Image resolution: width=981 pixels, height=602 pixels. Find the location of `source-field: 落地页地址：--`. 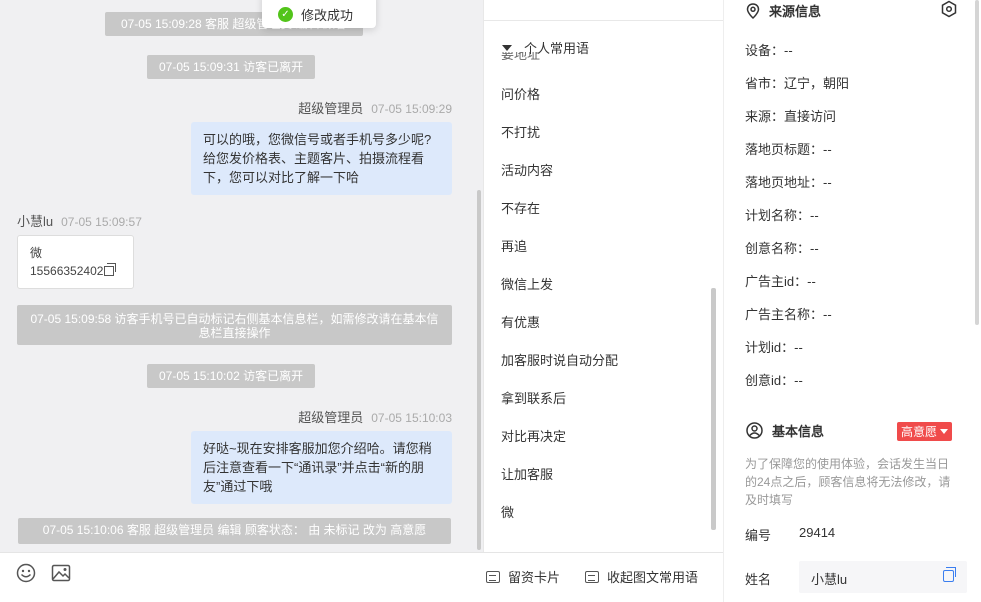

source-field: 落地页地址：-- is located at coordinates (788, 182).